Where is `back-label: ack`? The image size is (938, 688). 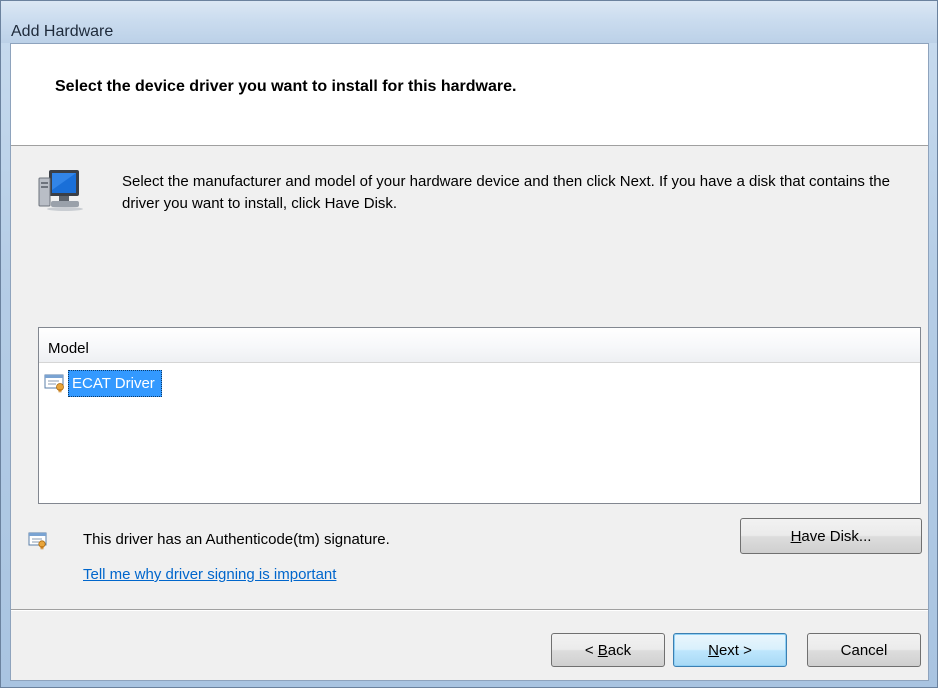 back-label: ack is located at coordinates (619, 650).